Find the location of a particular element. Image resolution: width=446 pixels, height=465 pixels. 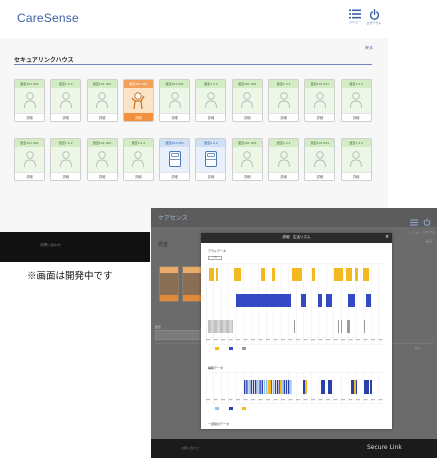

room-tag: 居室1 0 2 is located at coordinates (284, 84).